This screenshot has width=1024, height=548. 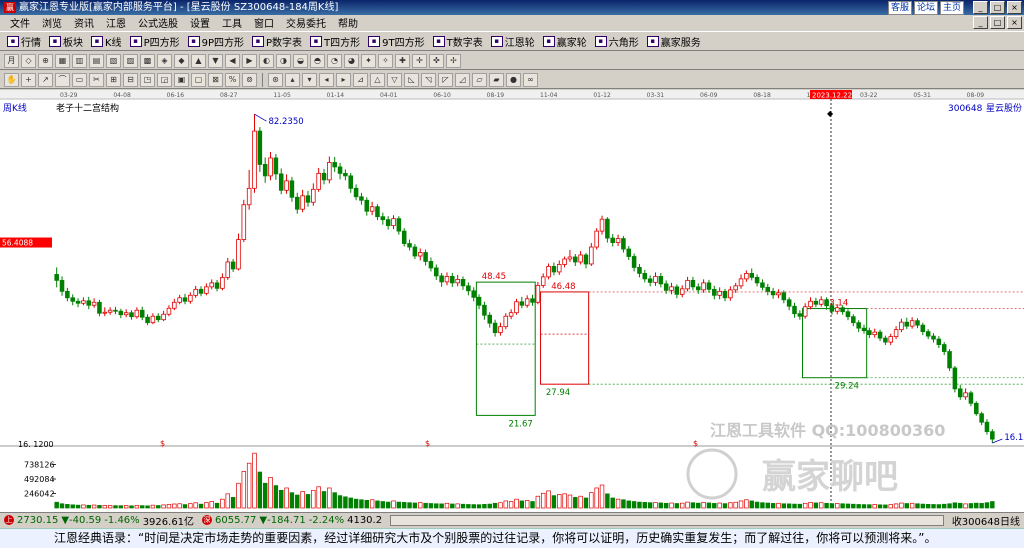 I want to click on toolbar-button-3: ▪ P四方形, so click(x=155, y=41).